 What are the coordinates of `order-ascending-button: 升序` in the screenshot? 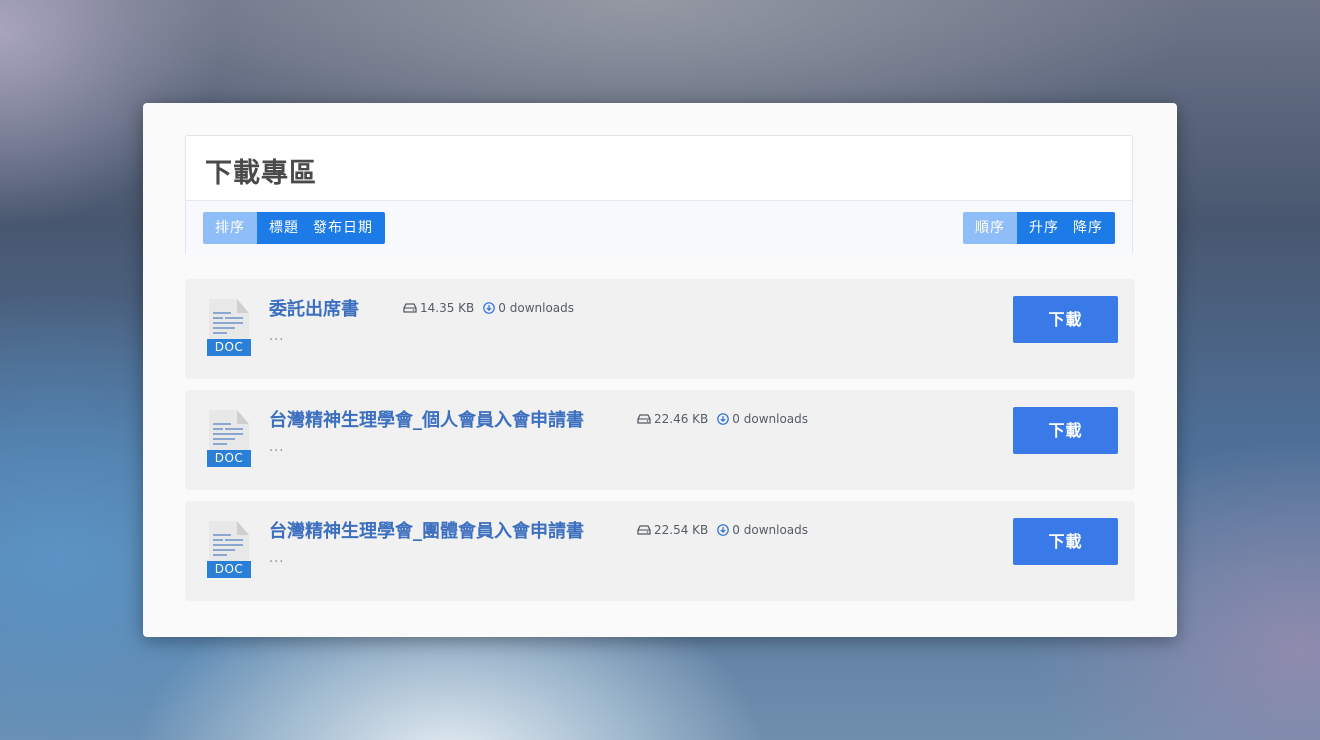 It's located at (1041, 228).